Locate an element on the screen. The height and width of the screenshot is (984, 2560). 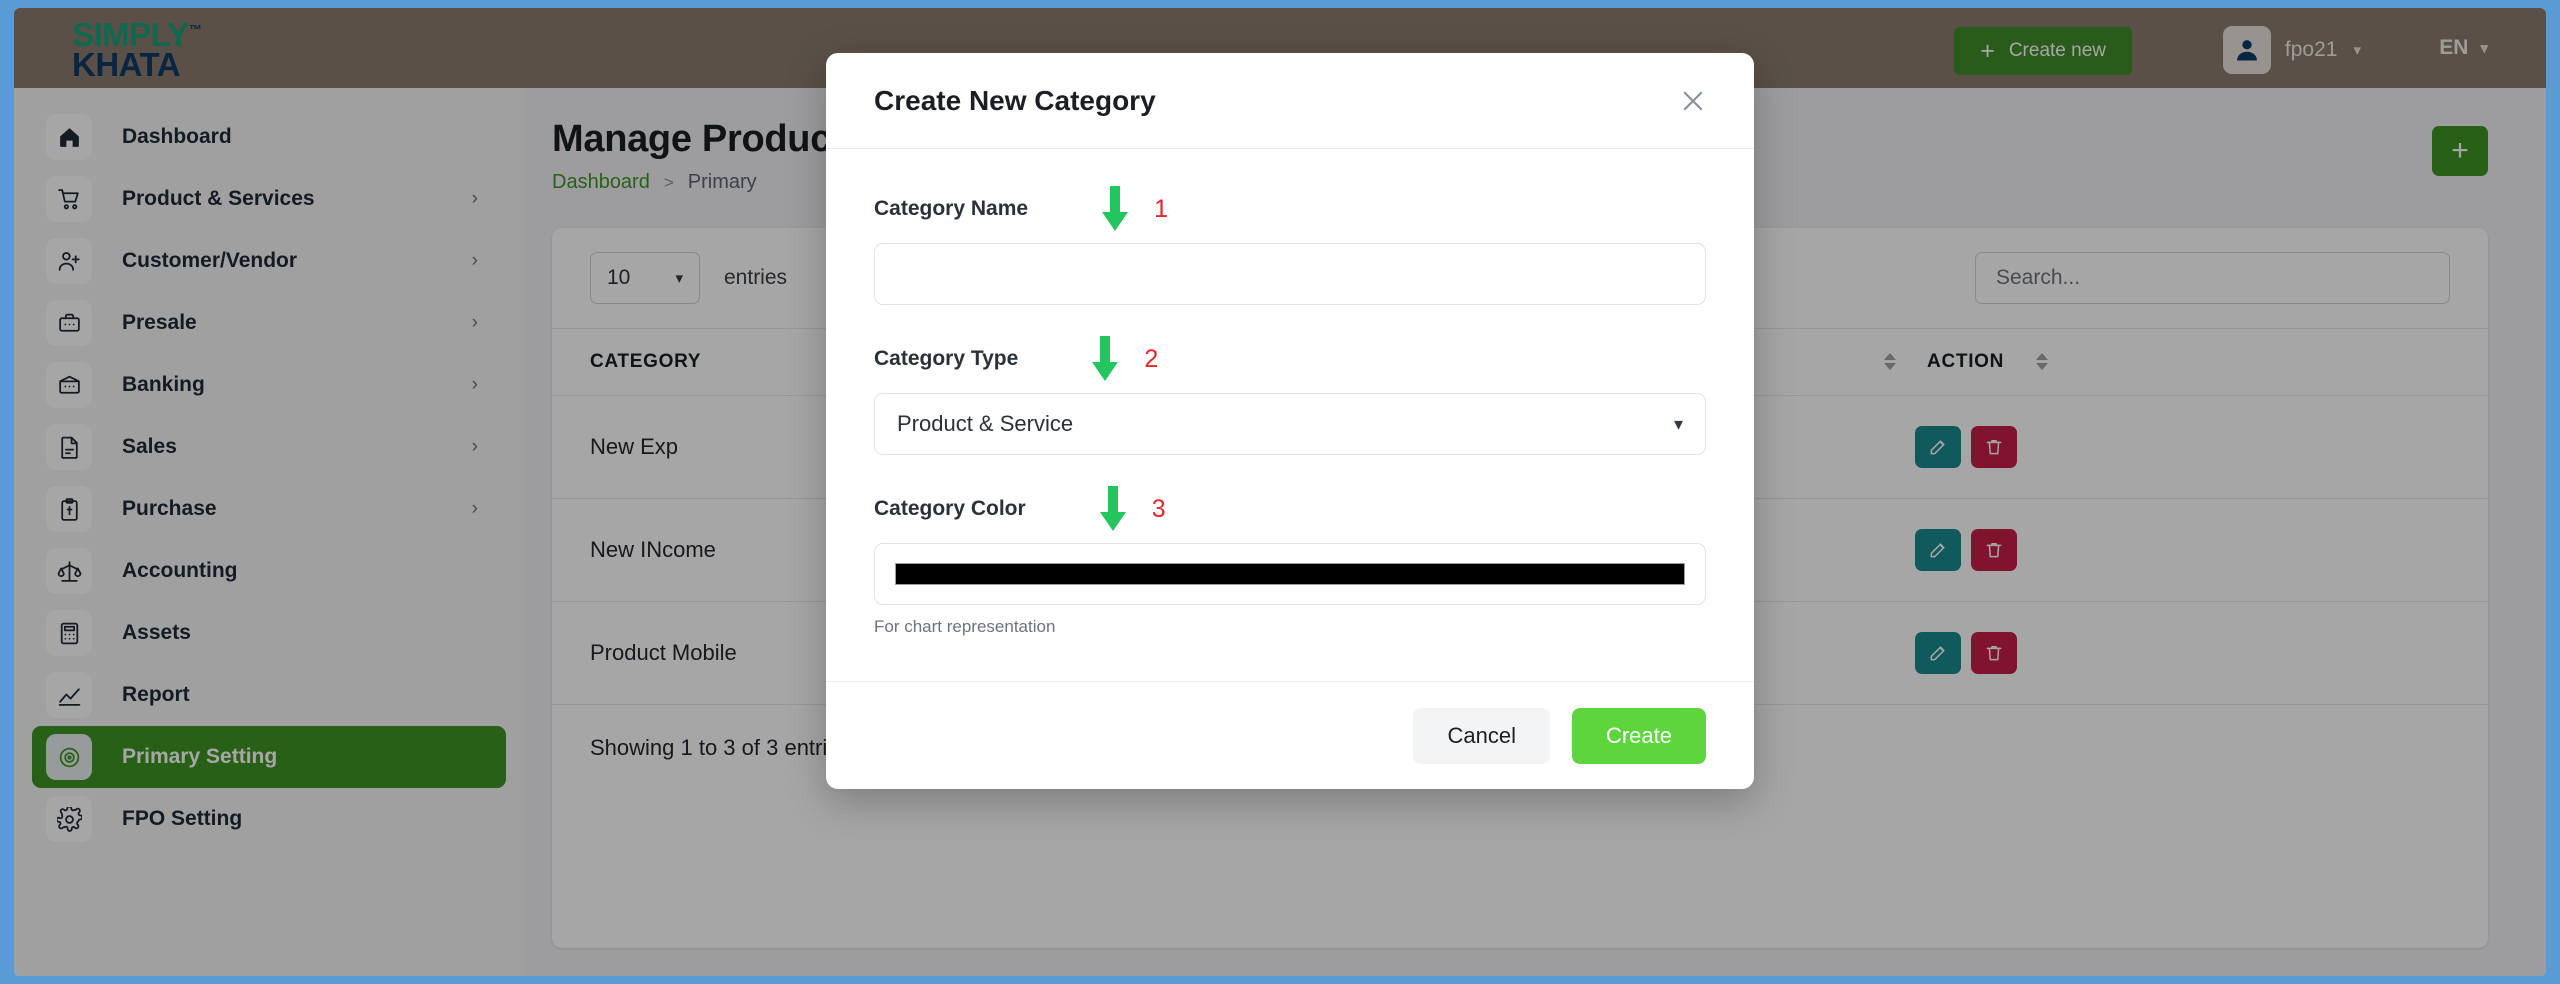
field-category-name: Category Name 1 is located at coordinates (1290, 245).